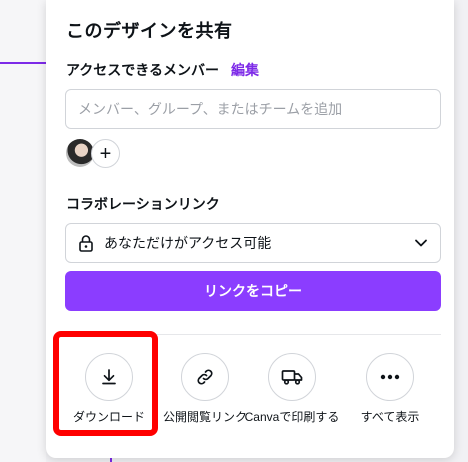  What do you see at coordinates (143, 204) in the screenshot?
I see `collaboration-link-label: コラボレーションリンク` at bounding box center [143, 204].